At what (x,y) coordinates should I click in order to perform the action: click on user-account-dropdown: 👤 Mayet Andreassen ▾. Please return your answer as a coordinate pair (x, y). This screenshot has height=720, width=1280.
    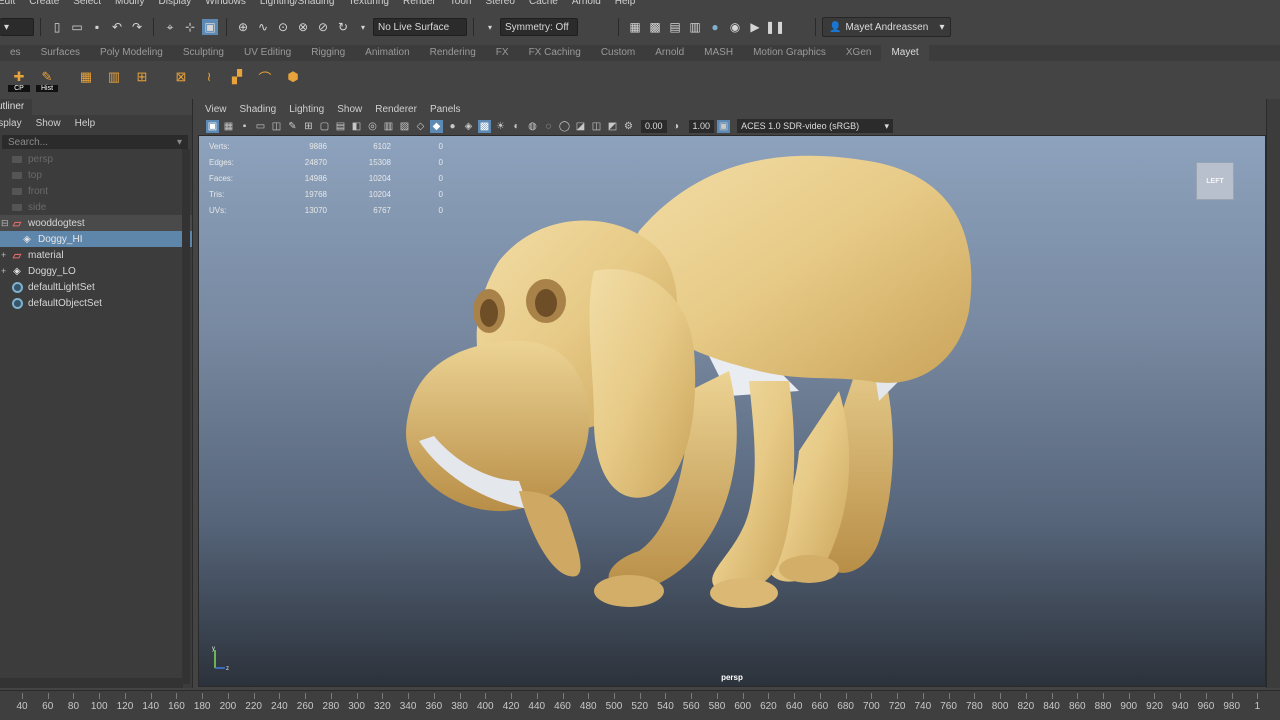
    Looking at the image, I should click on (887, 27).